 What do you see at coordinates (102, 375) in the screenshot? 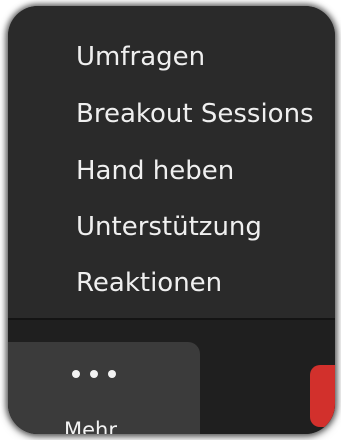
I see `ellipsis-icon` at bounding box center [102, 375].